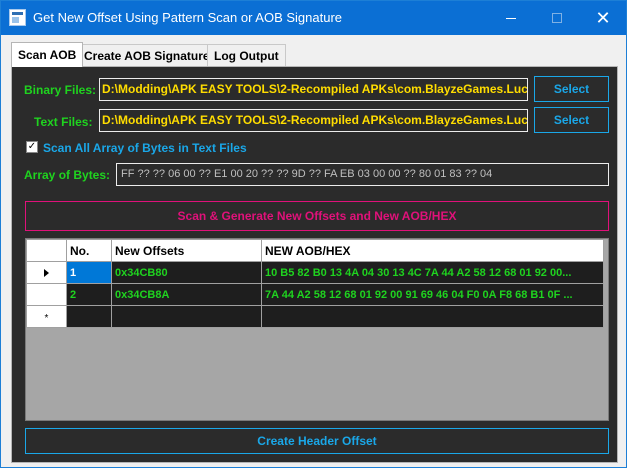 Image resolution: width=627 pixels, height=468 pixels. I want to click on cell-no: 1, so click(89, 272).